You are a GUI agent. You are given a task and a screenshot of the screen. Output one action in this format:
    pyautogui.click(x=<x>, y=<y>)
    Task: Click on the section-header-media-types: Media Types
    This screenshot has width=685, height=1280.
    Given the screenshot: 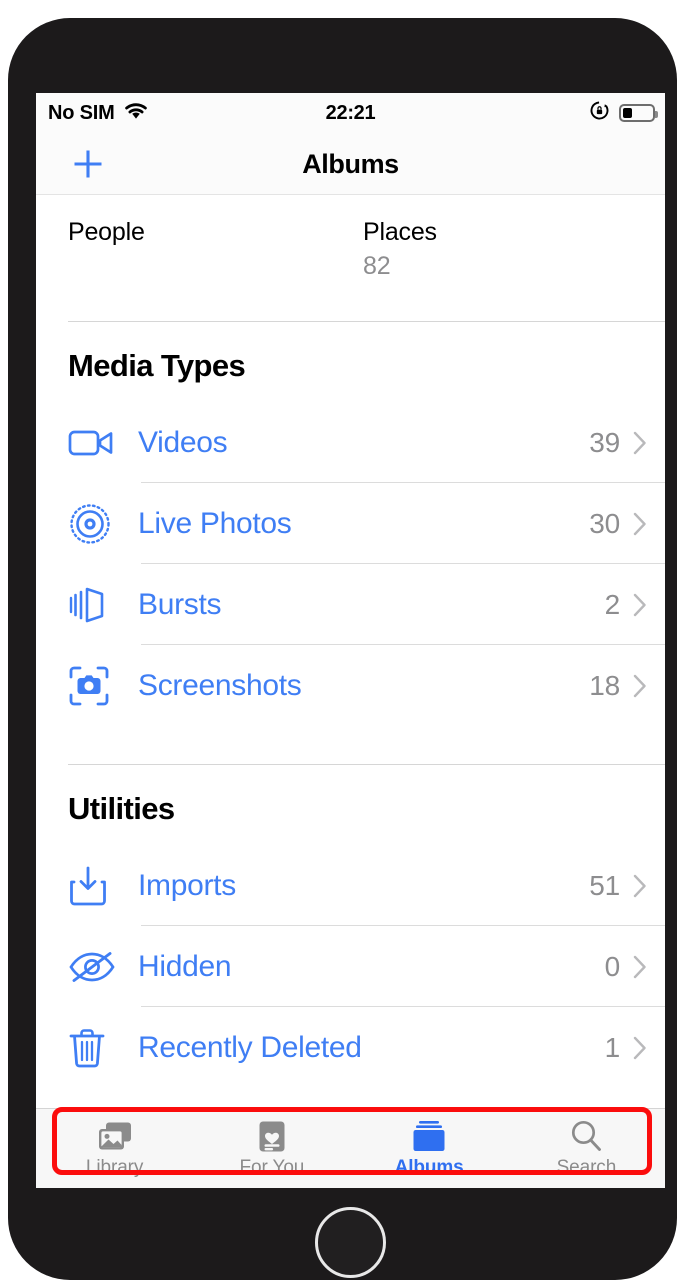 What is the action you would take?
    pyautogui.click(x=157, y=365)
    